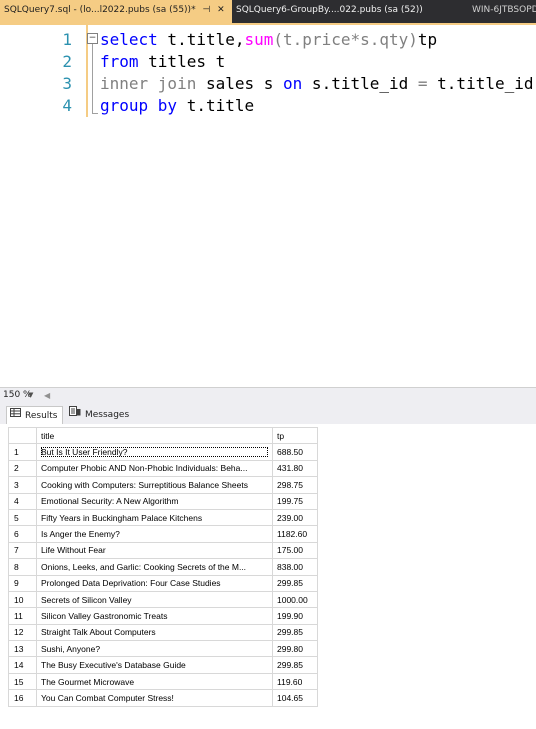 This screenshot has height=729, width=536. What do you see at coordinates (22, 435) in the screenshot?
I see `row-header-corner` at bounding box center [22, 435].